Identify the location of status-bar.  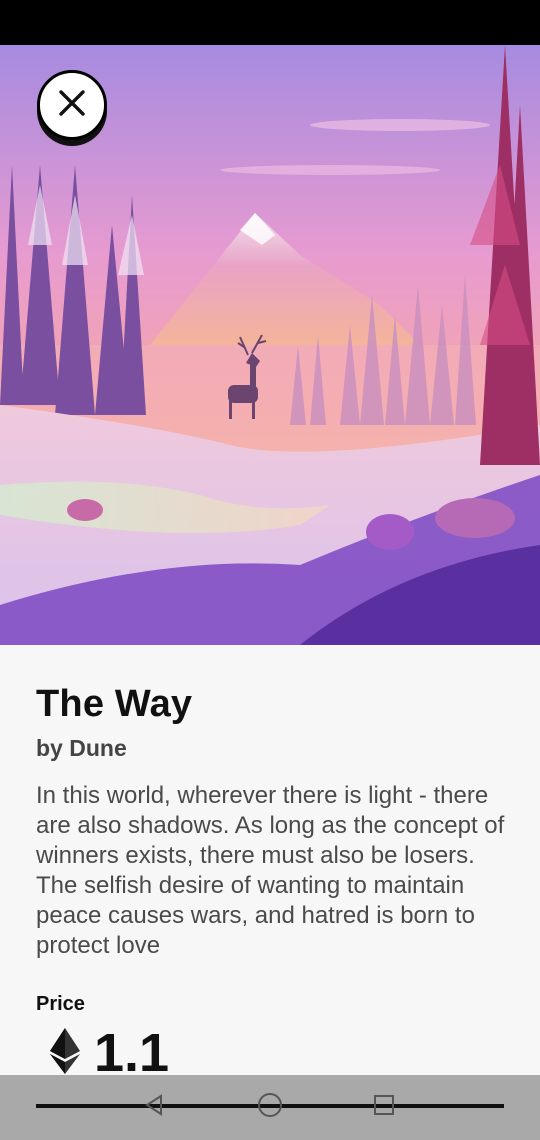
(270, 22).